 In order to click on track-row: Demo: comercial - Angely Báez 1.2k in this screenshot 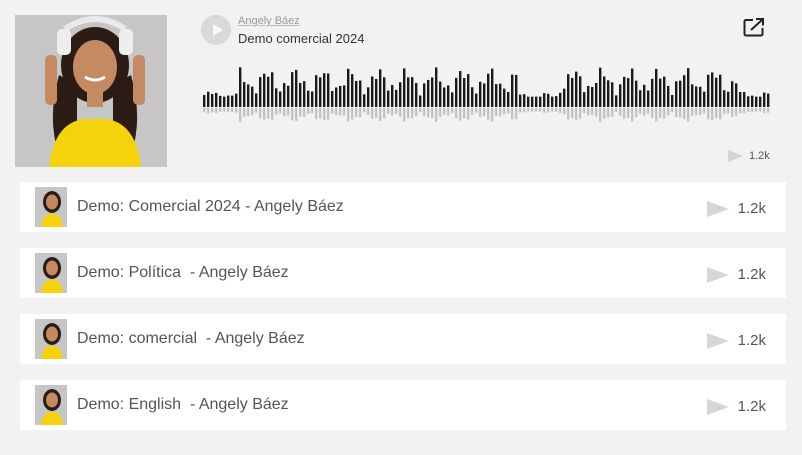, I will do `click(403, 339)`.